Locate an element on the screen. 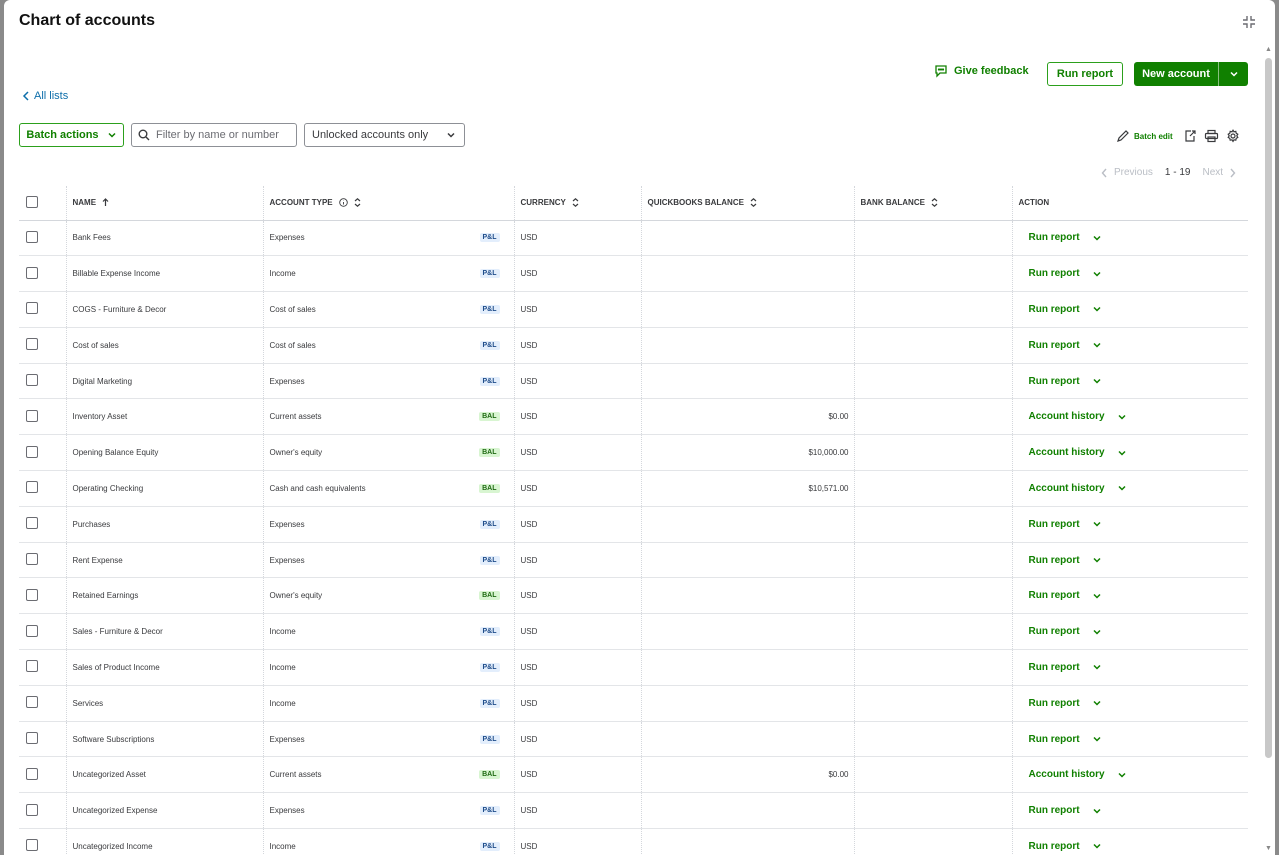 This screenshot has width=1279, height=855. account-name: Services is located at coordinates (164, 703).